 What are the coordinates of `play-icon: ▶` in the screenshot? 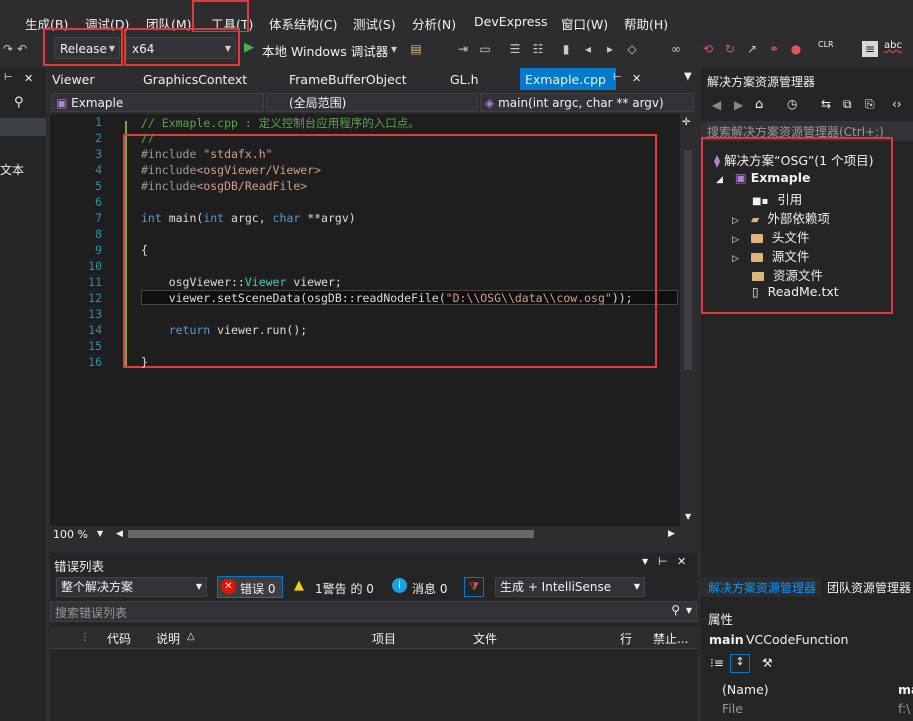 It's located at (249, 47).